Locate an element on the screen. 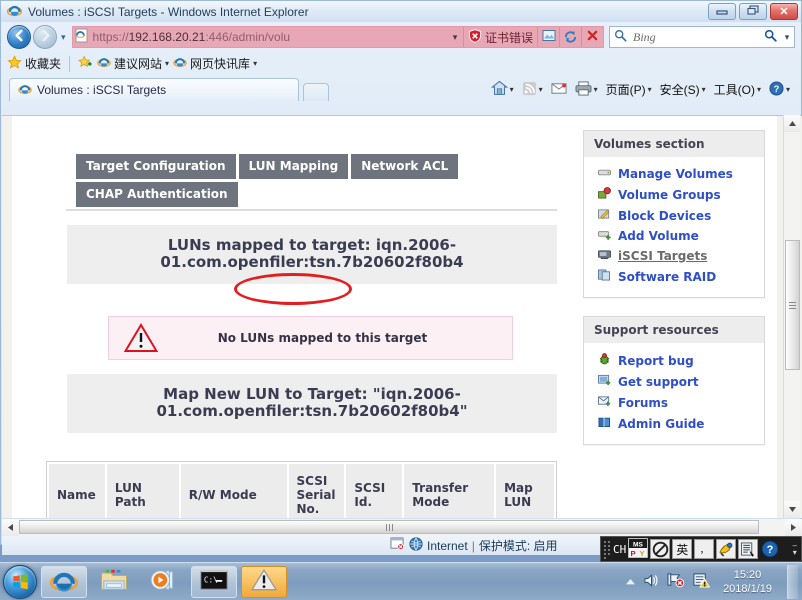  certificate-error-indicator: 证书错误 is located at coordinates (499, 37).